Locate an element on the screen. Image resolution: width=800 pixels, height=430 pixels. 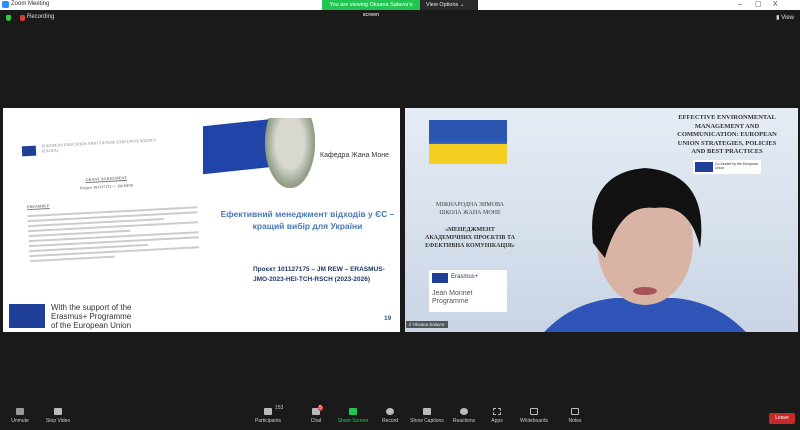
jean-monnet-text: Jean Monnet Programme is located at coordinates (452, 298).